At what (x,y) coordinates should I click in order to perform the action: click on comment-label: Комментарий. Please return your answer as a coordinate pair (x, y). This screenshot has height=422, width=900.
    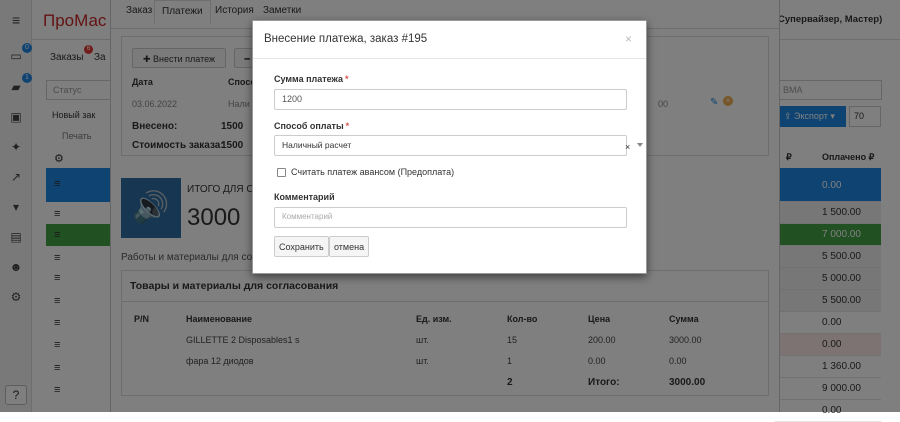
    Looking at the image, I should click on (304, 197).